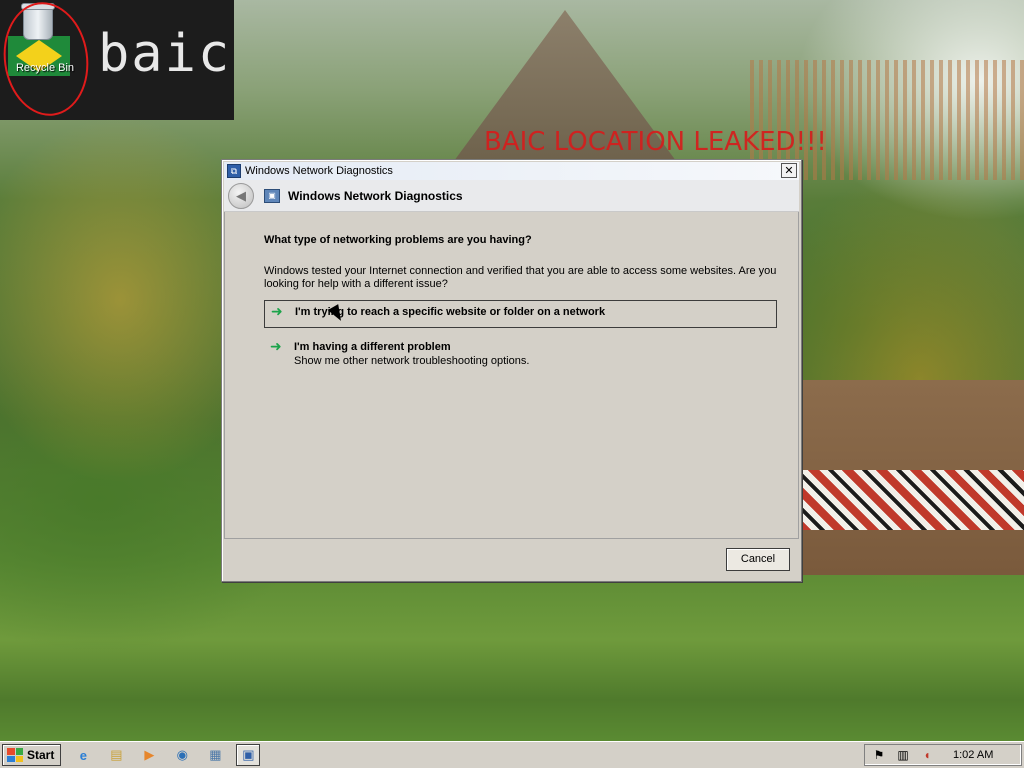 This screenshot has height=768, width=1024. I want to click on back-button: ◀, so click(241, 195).